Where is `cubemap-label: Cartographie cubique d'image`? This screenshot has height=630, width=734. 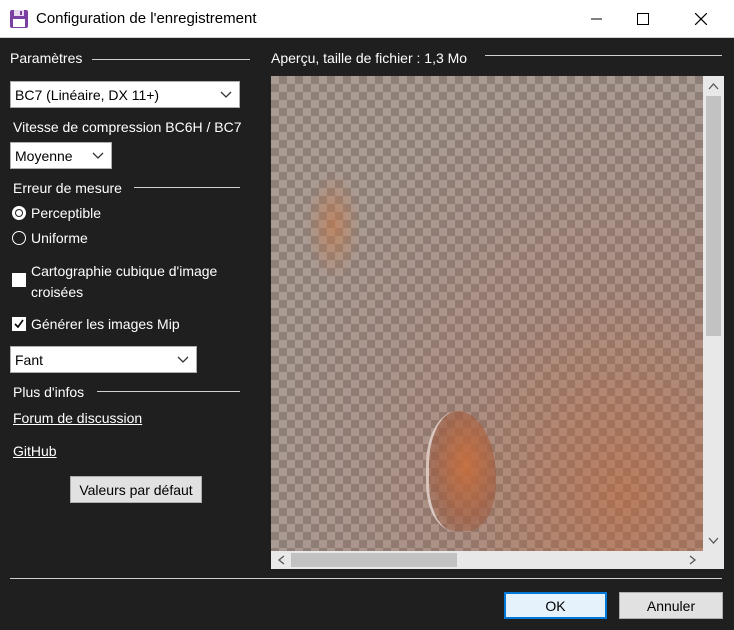
cubemap-label: Cartographie cubique d'image is located at coordinates (124, 271).